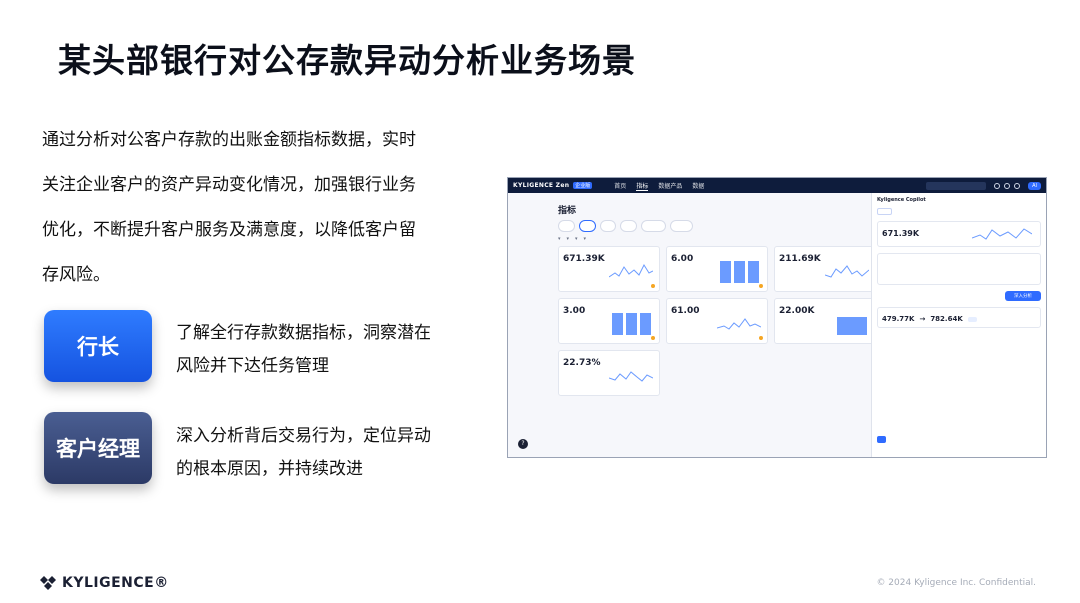  Describe the element at coordinates (567, 211) in the screenshot. I see `page-title: 指标` at that location.